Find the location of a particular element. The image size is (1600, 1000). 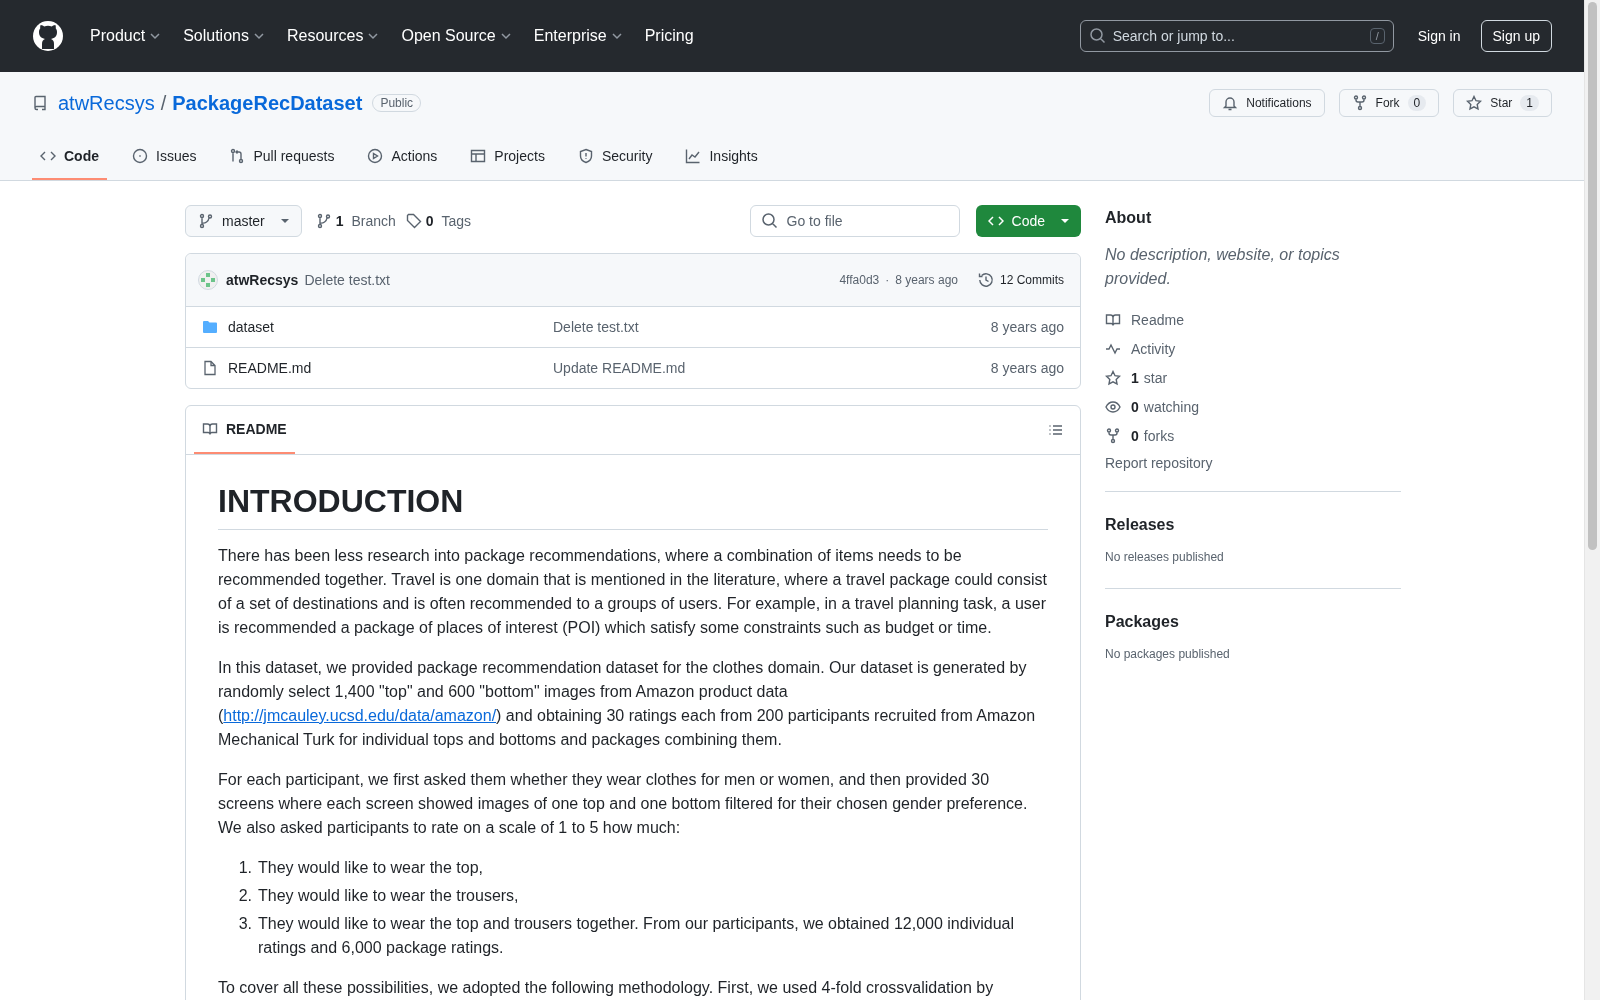

url-link: http://jmcauley.ucsd.edu/data/amazon/ is located at coordinates (360, 715).